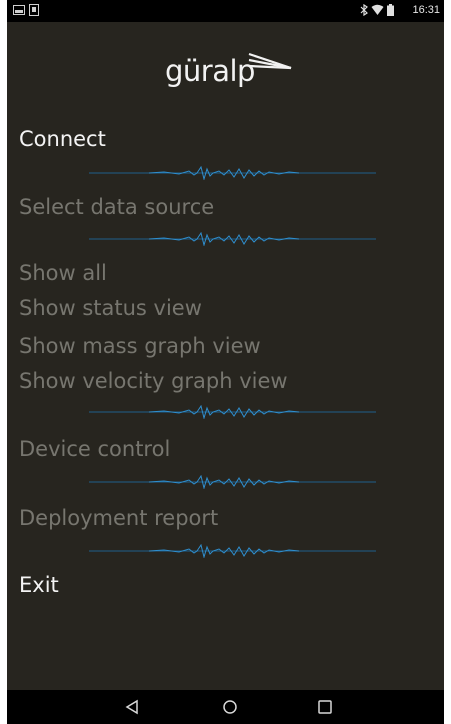 The width and height of the screenshot is (451, 724). I want to click on bluetooth-icon, so click(364, 10).